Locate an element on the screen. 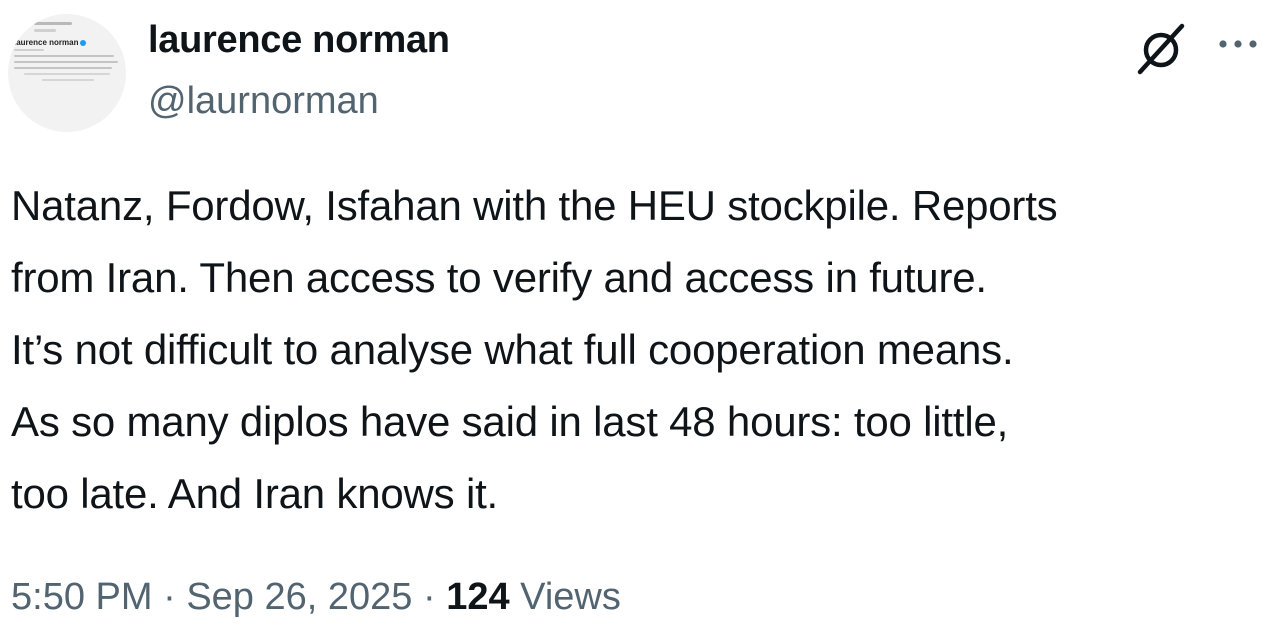 The image size is (1280, 638). avatar-thumb-name: laurence norman is located at coordinates (70, 42).